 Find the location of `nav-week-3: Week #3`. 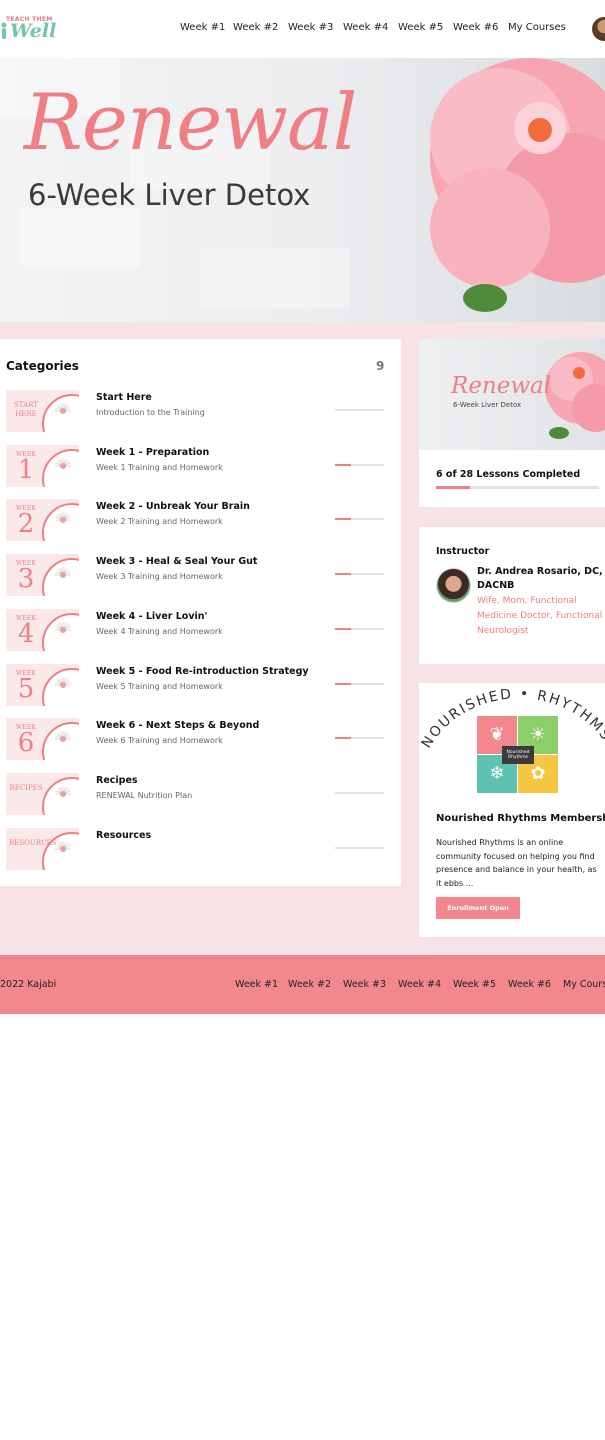

nav-week-3: Week #3 is located at coordinates (310, 27).